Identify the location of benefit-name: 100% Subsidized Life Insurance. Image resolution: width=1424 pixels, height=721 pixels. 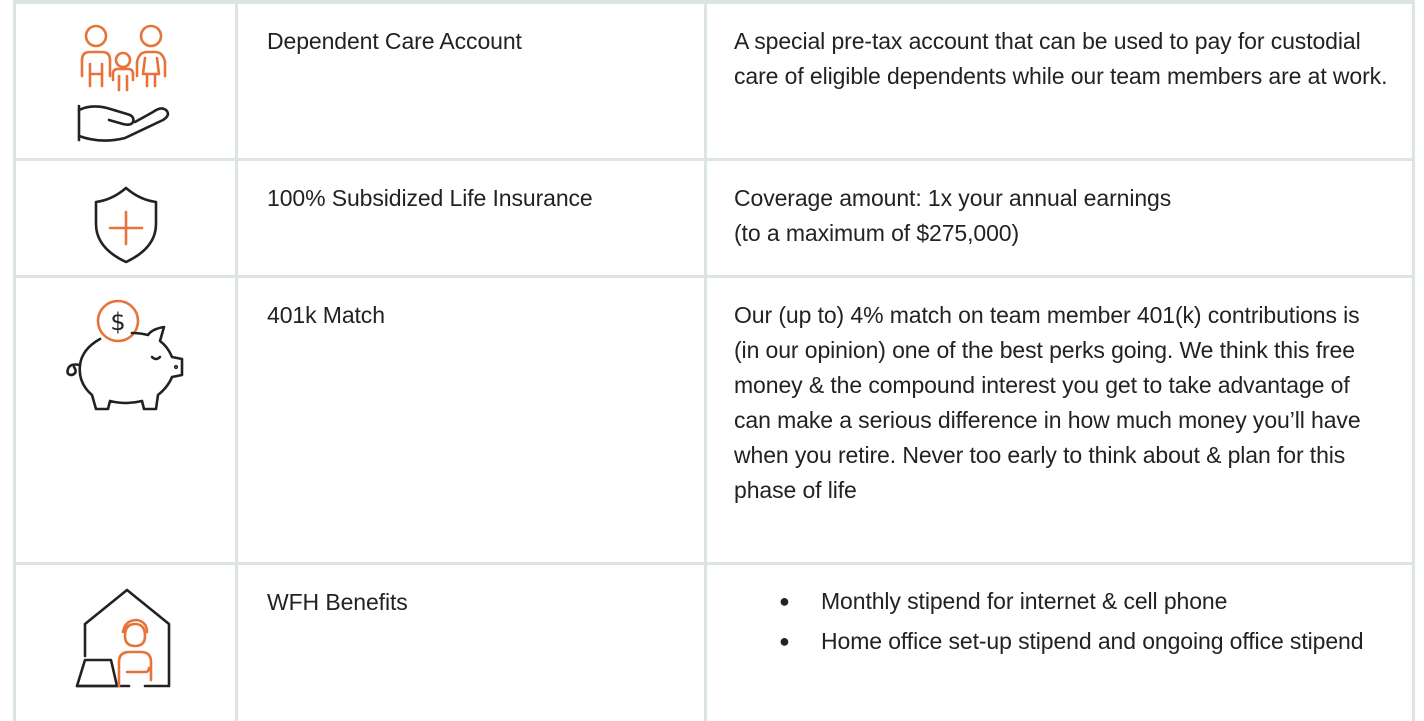
(471, 217).